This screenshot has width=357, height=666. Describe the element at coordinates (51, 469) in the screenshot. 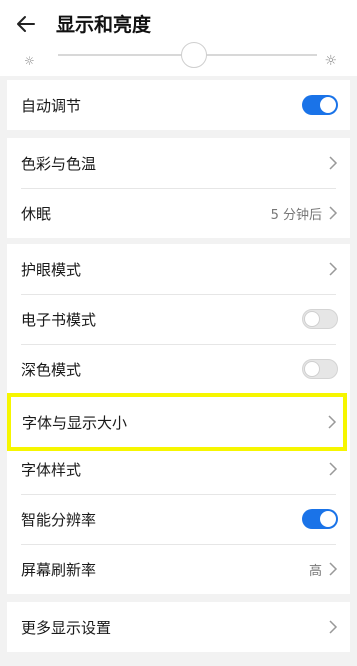

I see `font-style-label: 字体样式` at that location.